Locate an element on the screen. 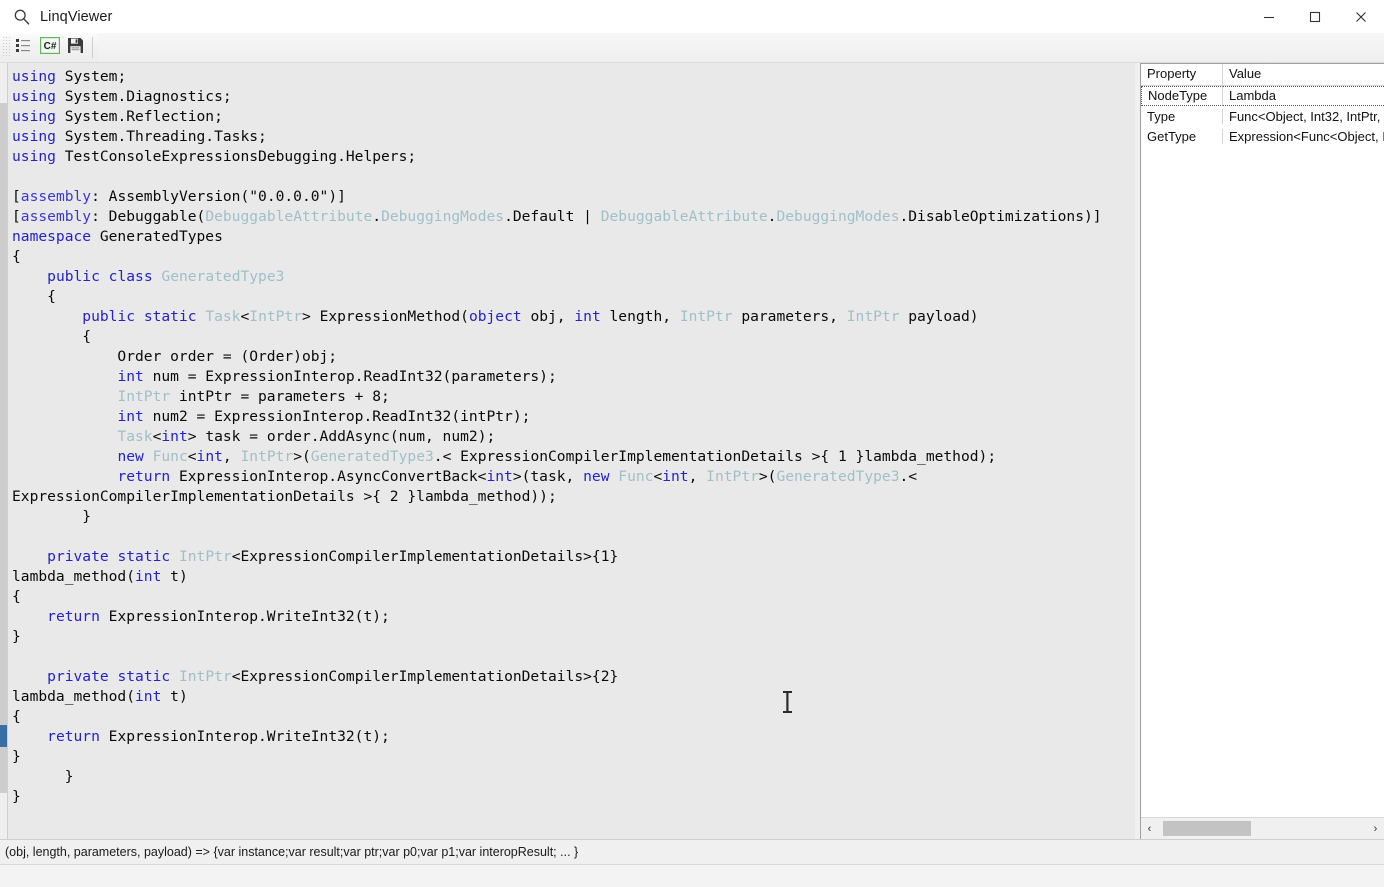  minimize-button is located at coordinates (1269, 16).